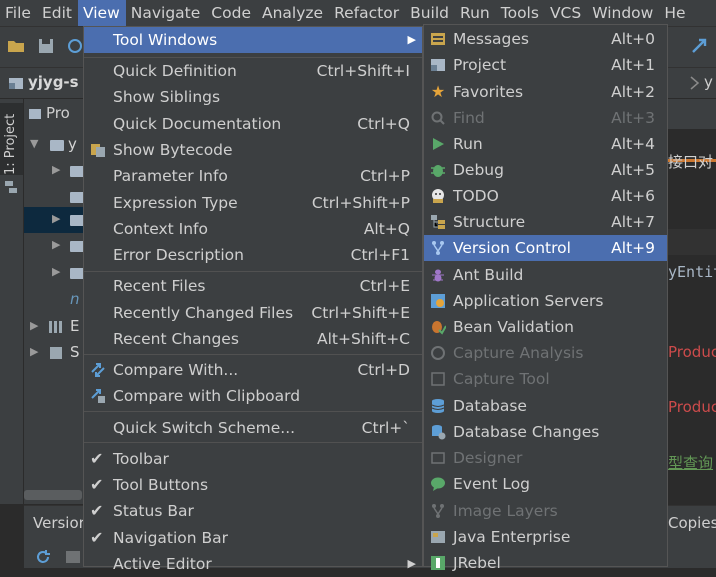 Image resolution: width=716 pixels, height=577 pixels. I want to click on todo-icon, so click(438, 196).